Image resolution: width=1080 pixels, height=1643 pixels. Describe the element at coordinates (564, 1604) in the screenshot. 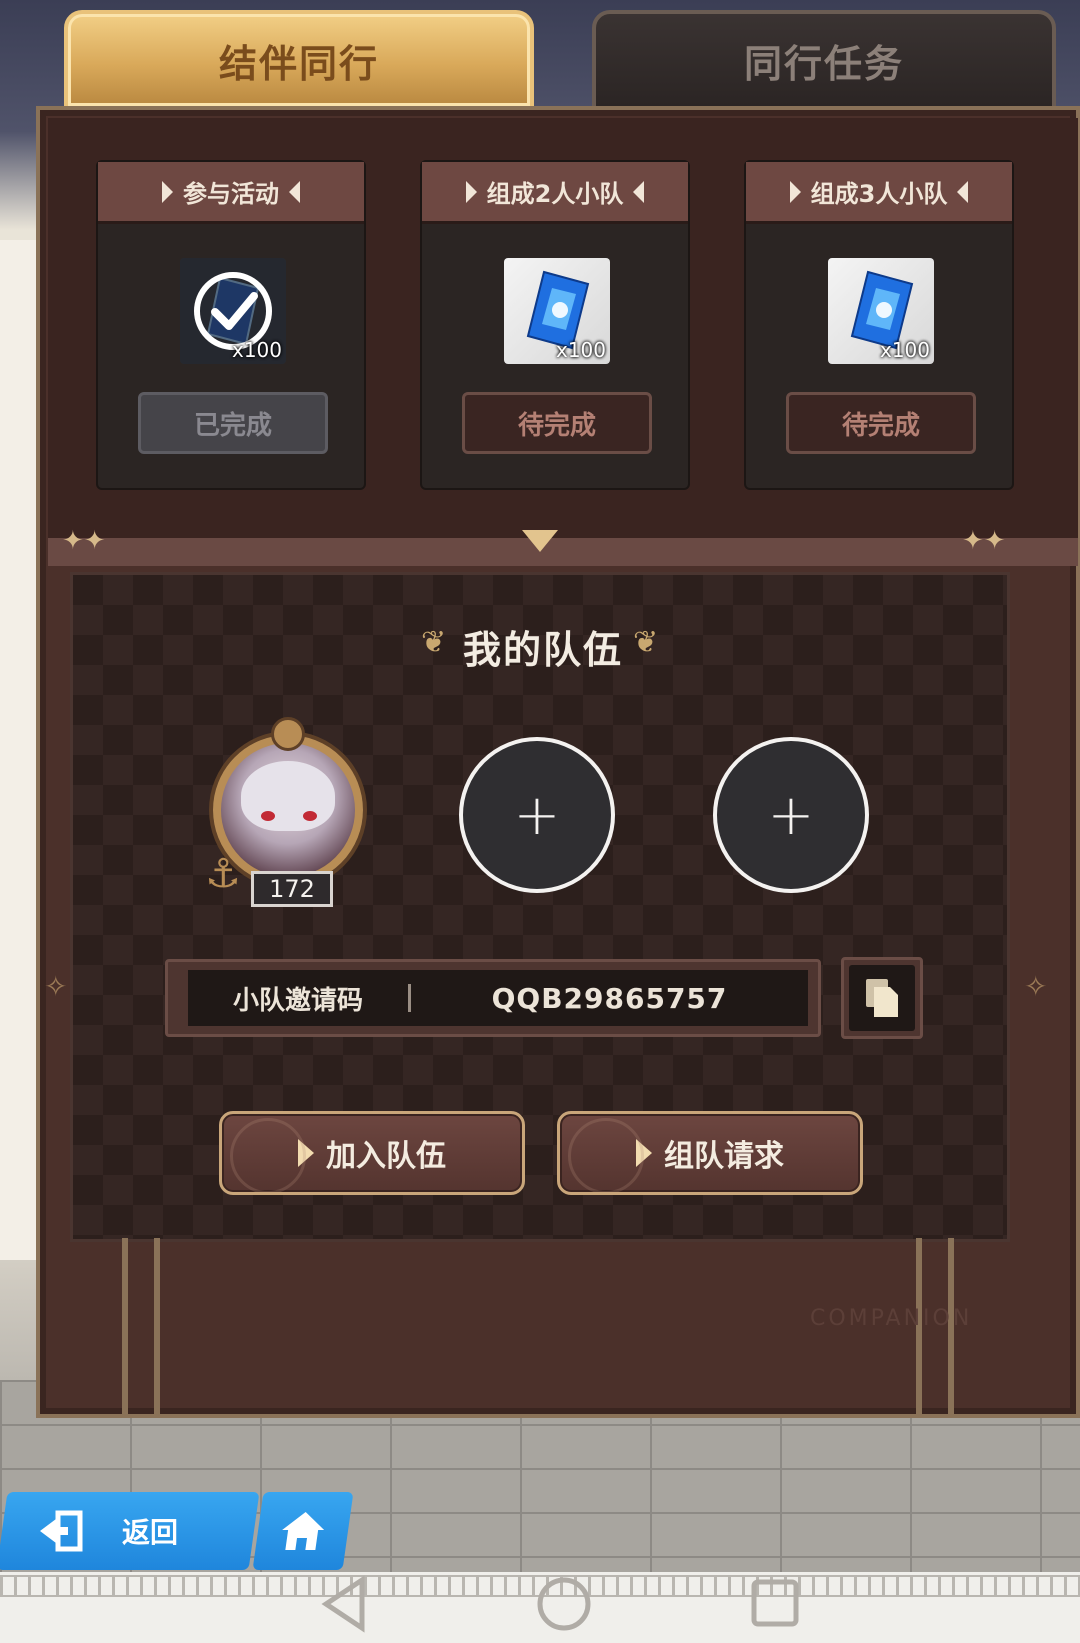

I see `system-home-icon` at that location.